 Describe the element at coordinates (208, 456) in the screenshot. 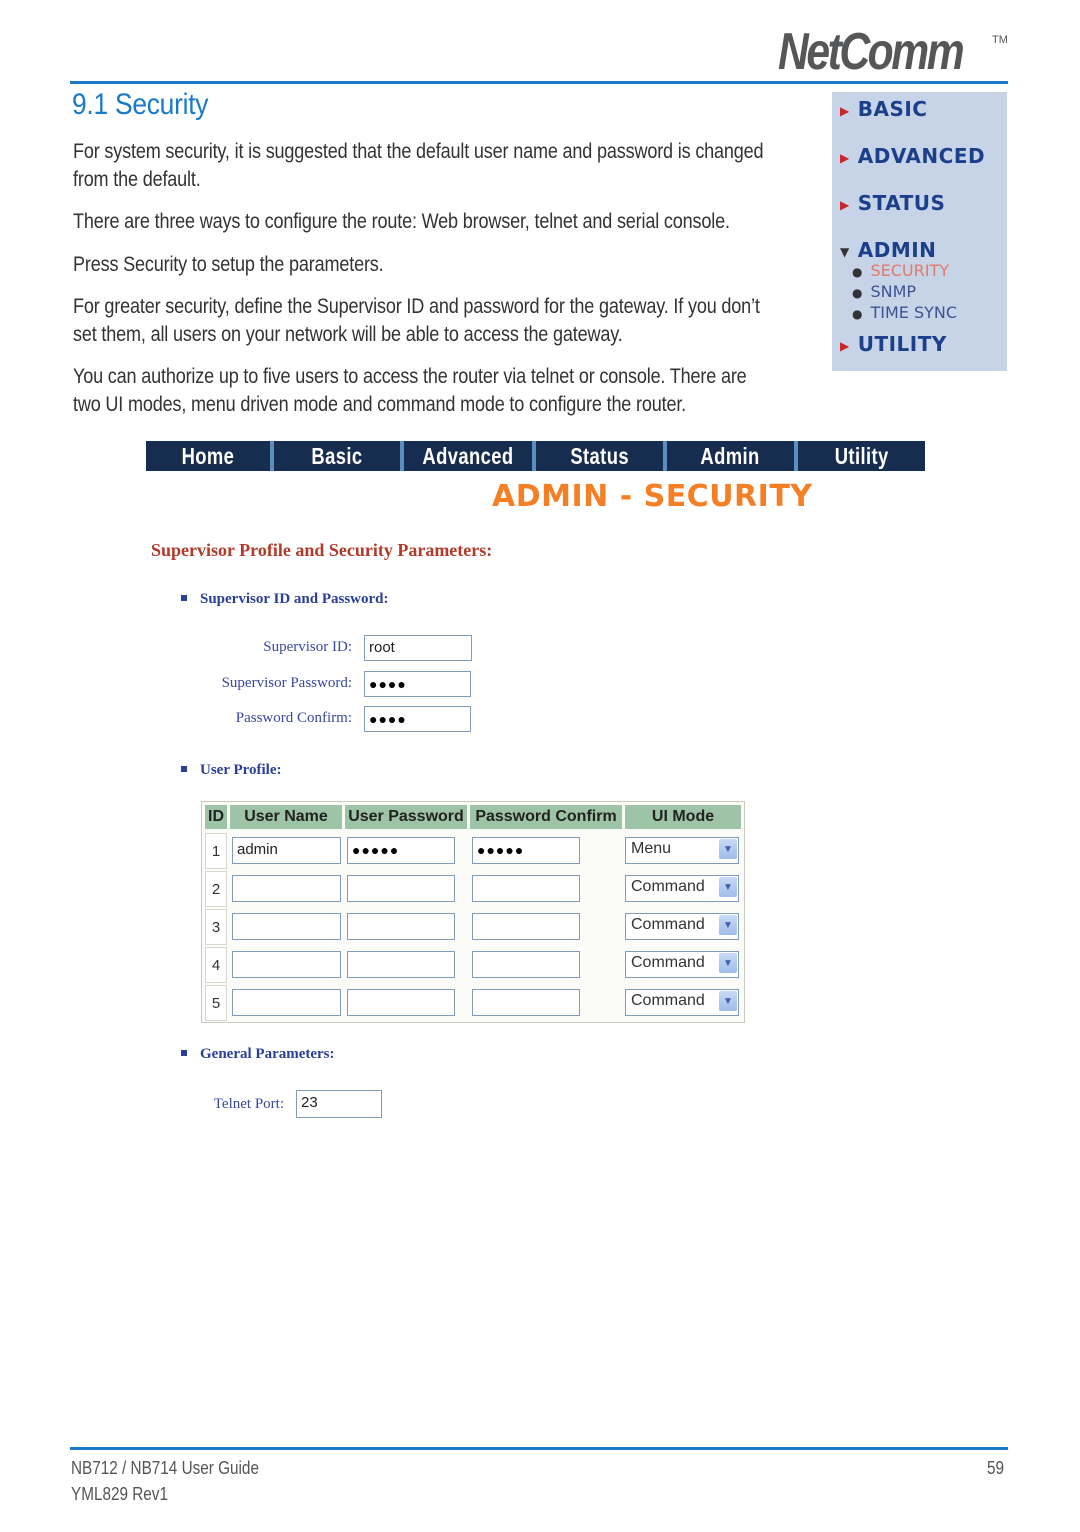

I see `nav-tab-home: Home` at that location.